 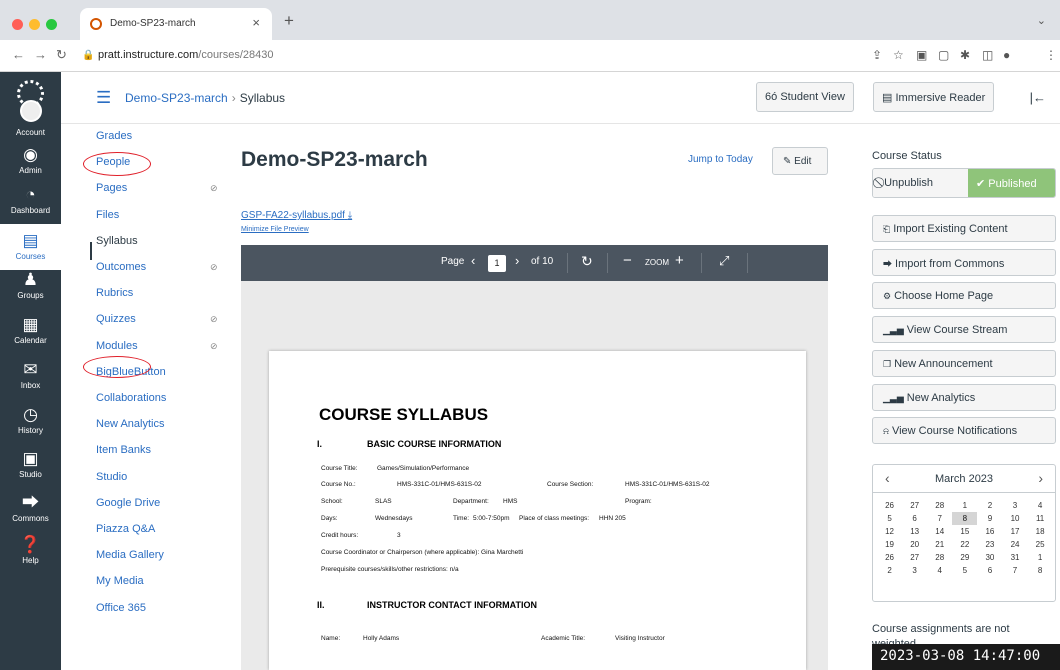 I want to click on calendar-day: 28, so click(x=939, y=557).